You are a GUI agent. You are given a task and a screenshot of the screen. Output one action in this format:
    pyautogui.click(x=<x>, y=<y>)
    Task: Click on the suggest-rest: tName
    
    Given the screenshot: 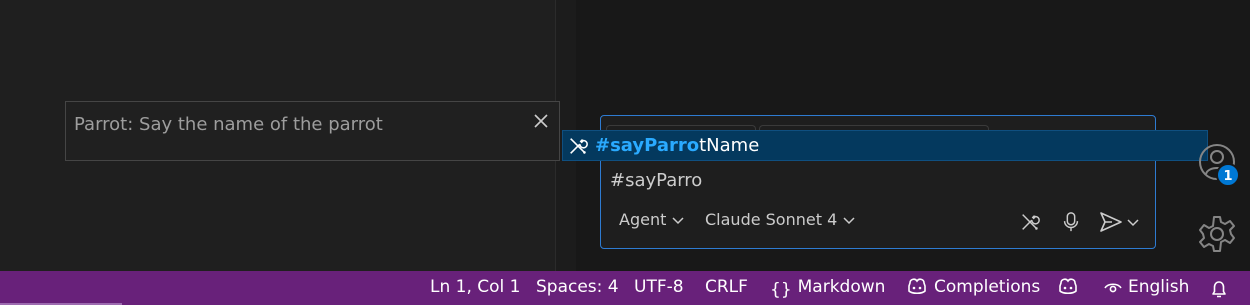 What is the action you would take?
    pyautogui.click(x=729, y=145)
    